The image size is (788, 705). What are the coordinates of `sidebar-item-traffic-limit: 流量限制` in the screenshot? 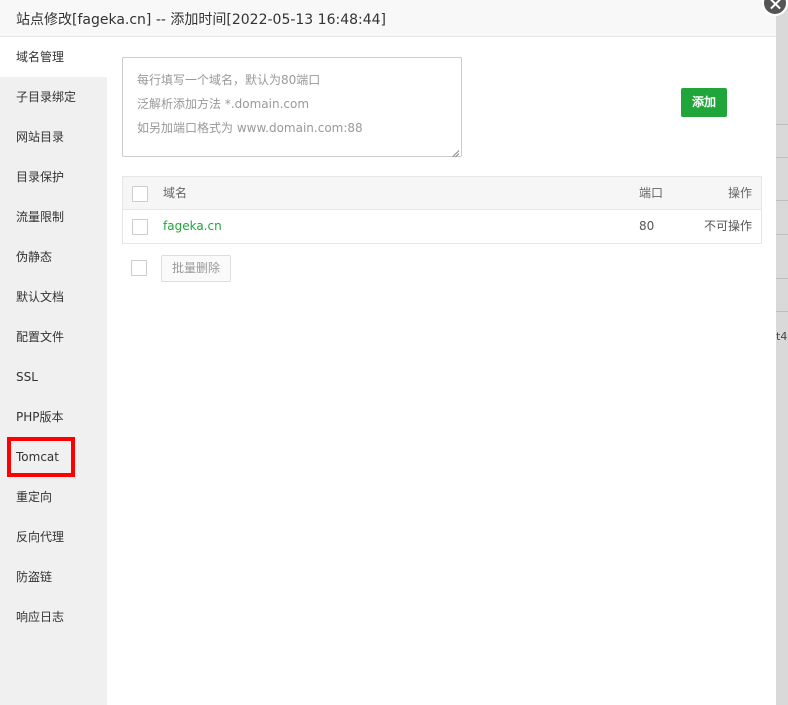 It's located at (53, 217).